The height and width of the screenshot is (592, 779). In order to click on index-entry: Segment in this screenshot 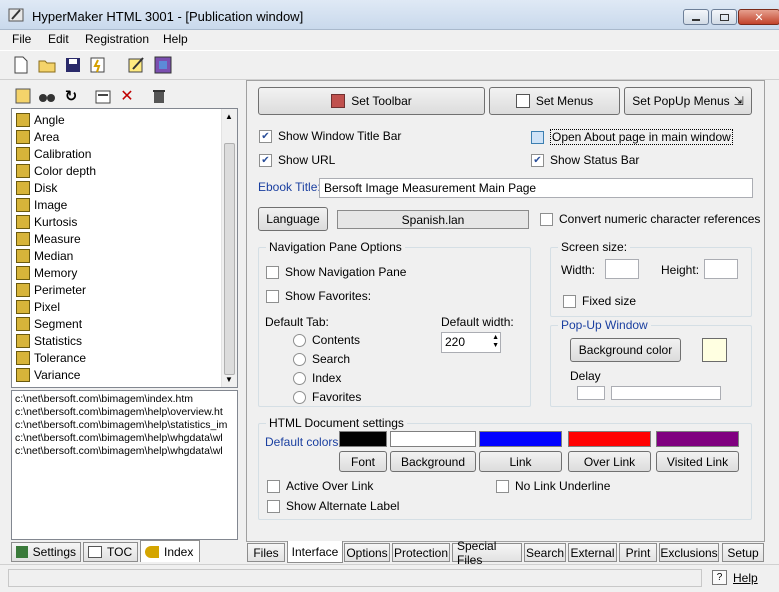, I will do `click(49, 323)`.